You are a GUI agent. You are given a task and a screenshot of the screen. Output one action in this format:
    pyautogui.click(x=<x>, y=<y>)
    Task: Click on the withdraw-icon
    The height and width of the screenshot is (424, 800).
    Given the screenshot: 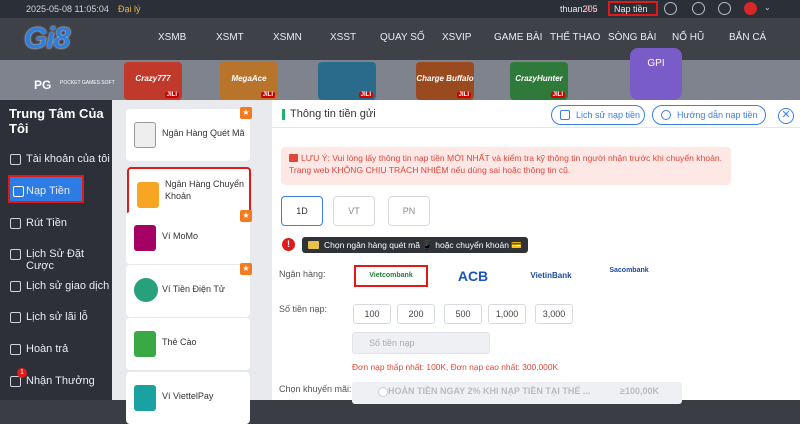 What is the action you would take?
    pyautogui.click(x=15, y=223)
    